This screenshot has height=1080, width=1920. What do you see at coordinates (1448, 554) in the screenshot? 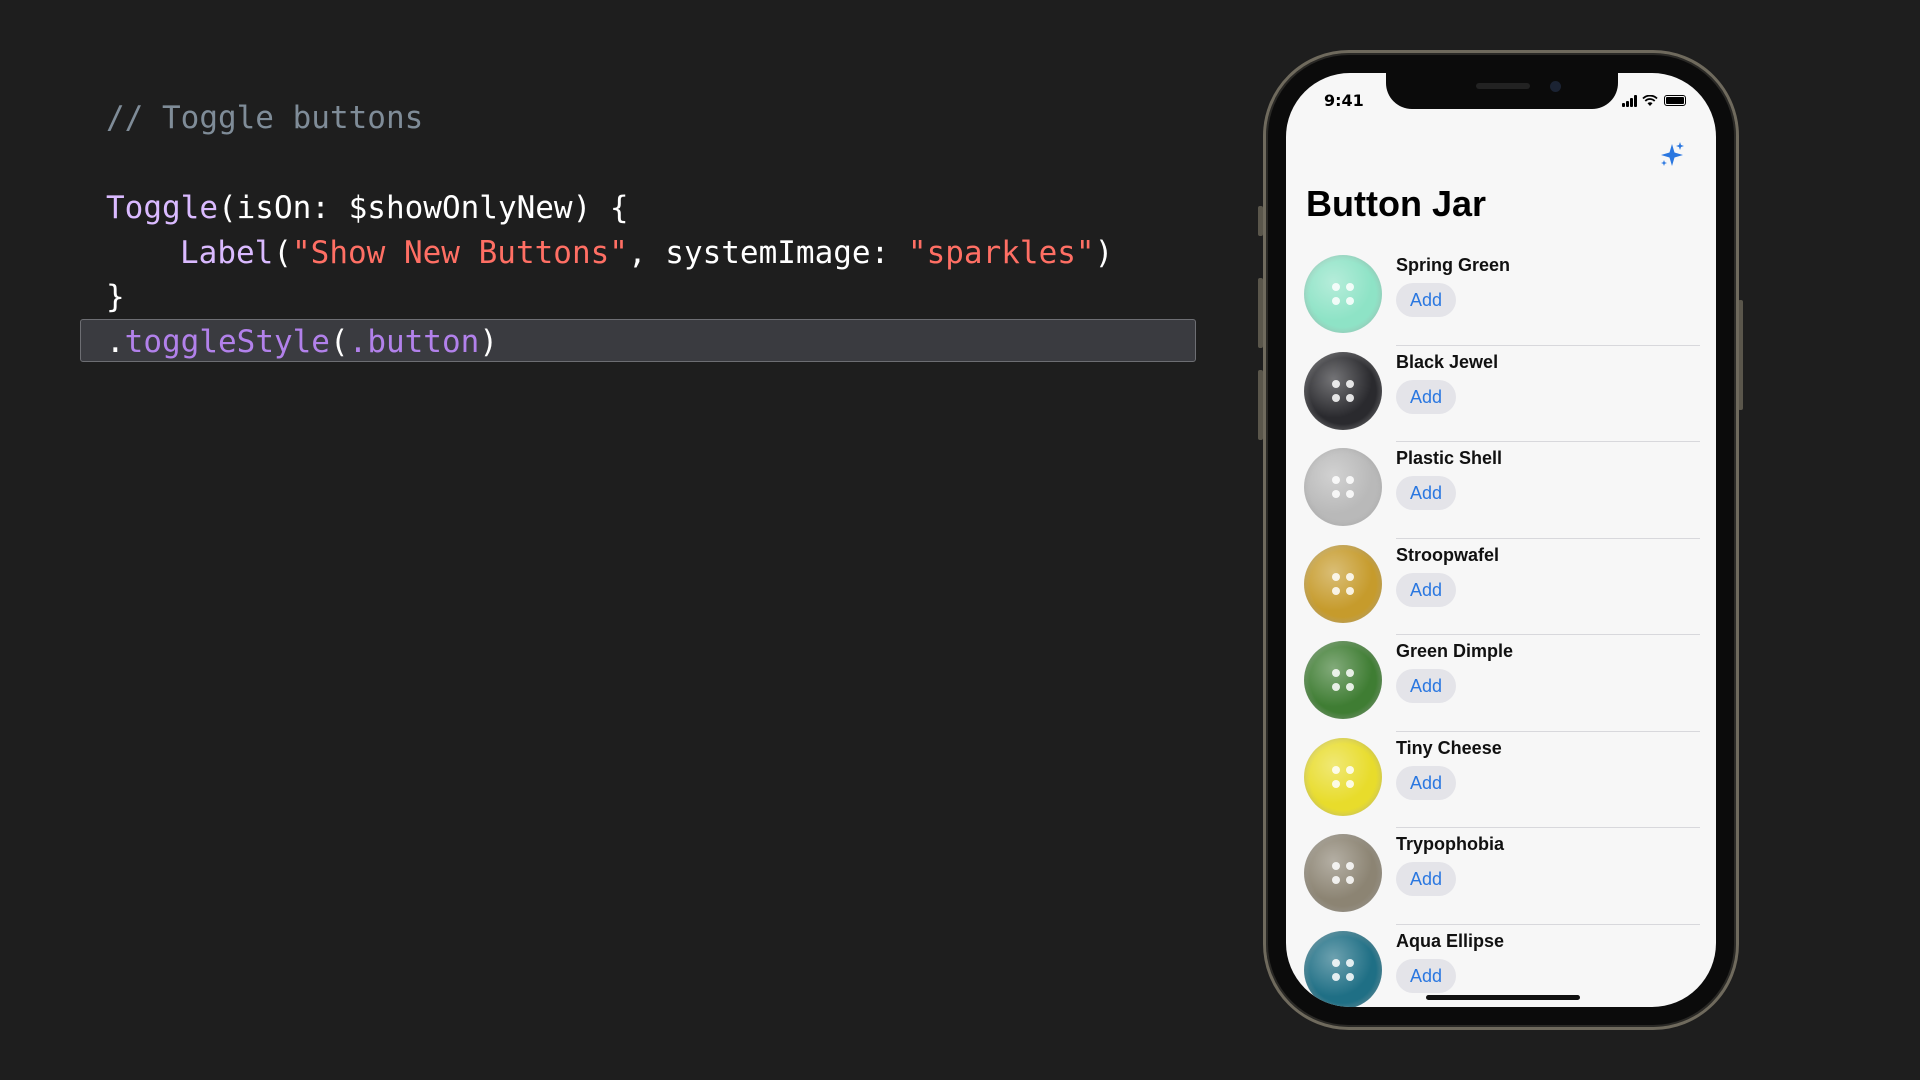
I see `button-name: Stroopwafel` at bounding box center [1448, 554].